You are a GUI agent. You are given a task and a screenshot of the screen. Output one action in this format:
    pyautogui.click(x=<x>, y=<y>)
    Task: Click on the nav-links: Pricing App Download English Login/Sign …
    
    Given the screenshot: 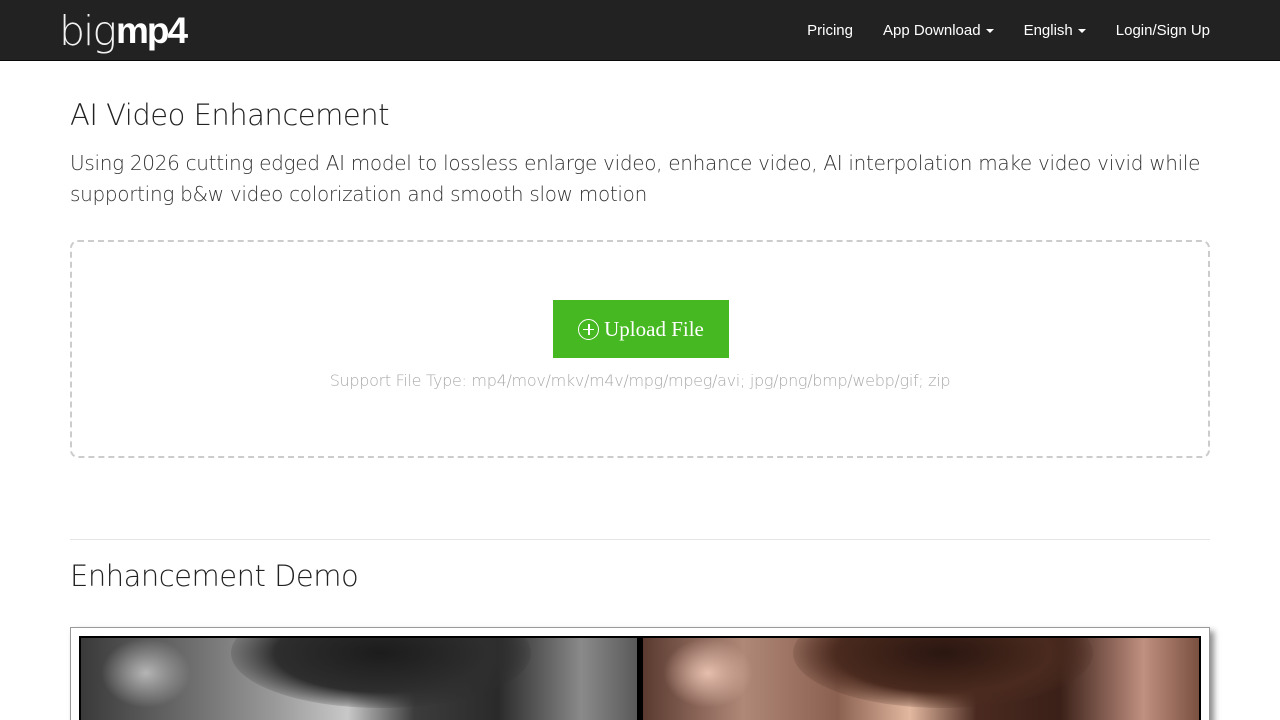 What is the action you would take?
    pyautogui.click(x=993, y=30)
    